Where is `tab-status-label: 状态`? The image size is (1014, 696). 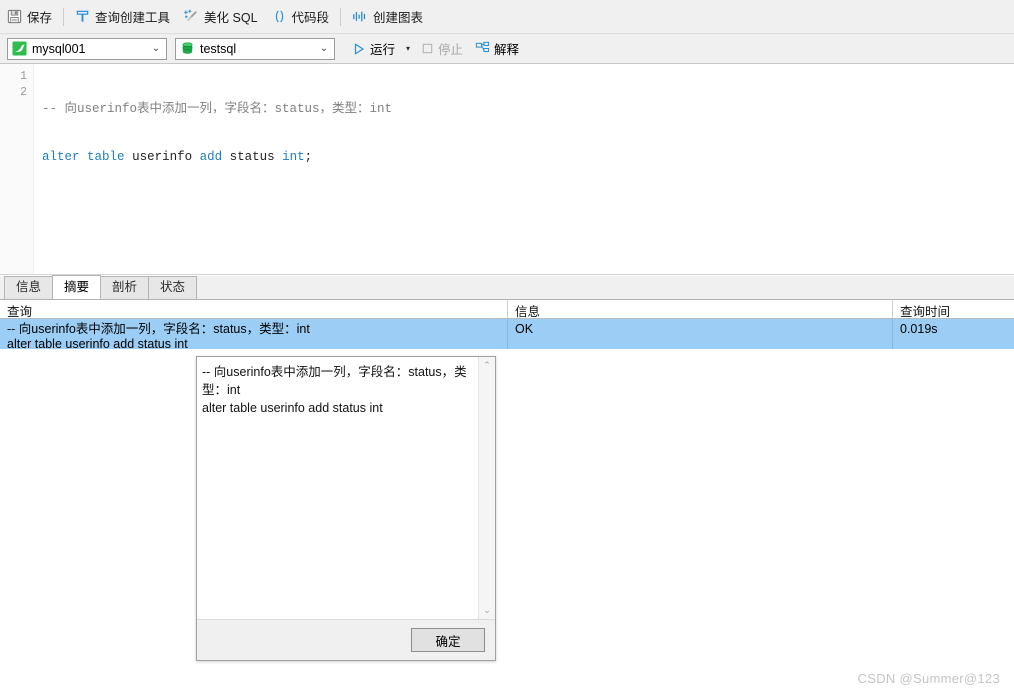 tab-status-label: 状态 is located at coordinates (173, 287).